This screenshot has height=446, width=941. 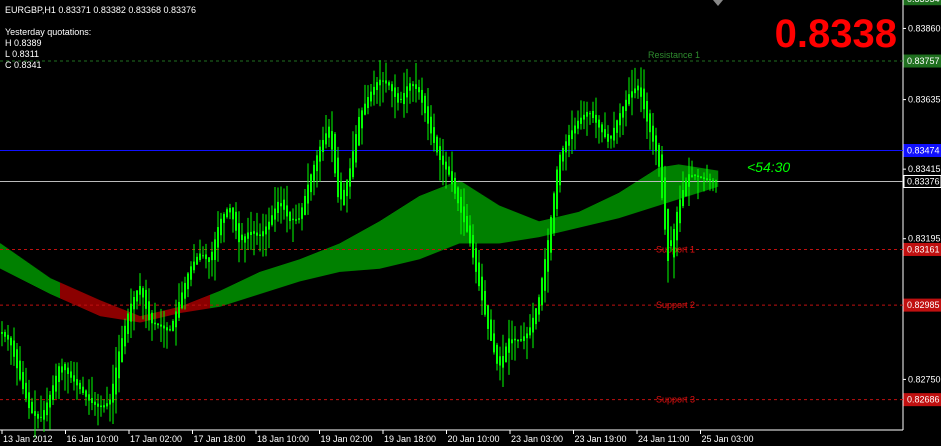 I want to click on y-tick-label: 0.83415, so click(x=924, y=169).